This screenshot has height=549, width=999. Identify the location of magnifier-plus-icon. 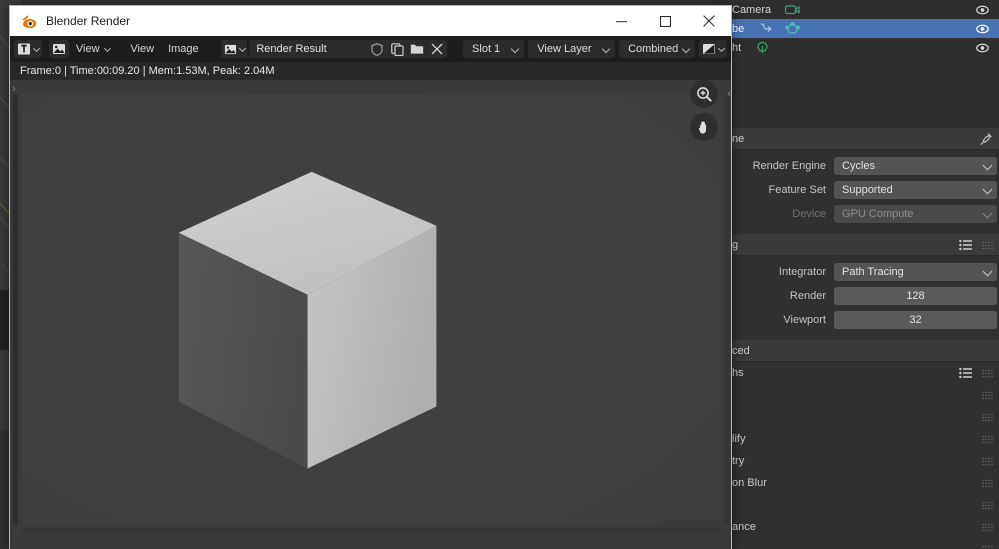
(704, 94).